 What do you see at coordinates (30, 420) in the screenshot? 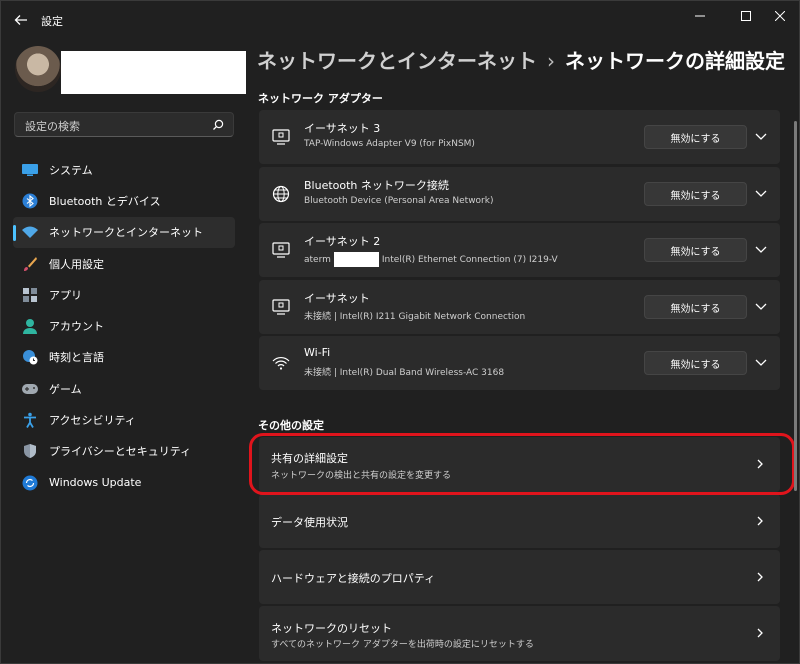
I see `accessibility-icon` at bounding box center [30, 420].